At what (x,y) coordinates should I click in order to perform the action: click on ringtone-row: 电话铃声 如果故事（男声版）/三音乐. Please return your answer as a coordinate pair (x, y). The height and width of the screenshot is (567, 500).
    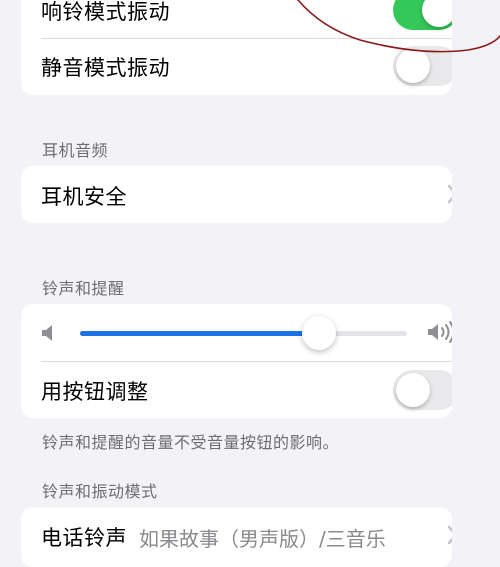
    Looking at the image, I should click on (236, 537).